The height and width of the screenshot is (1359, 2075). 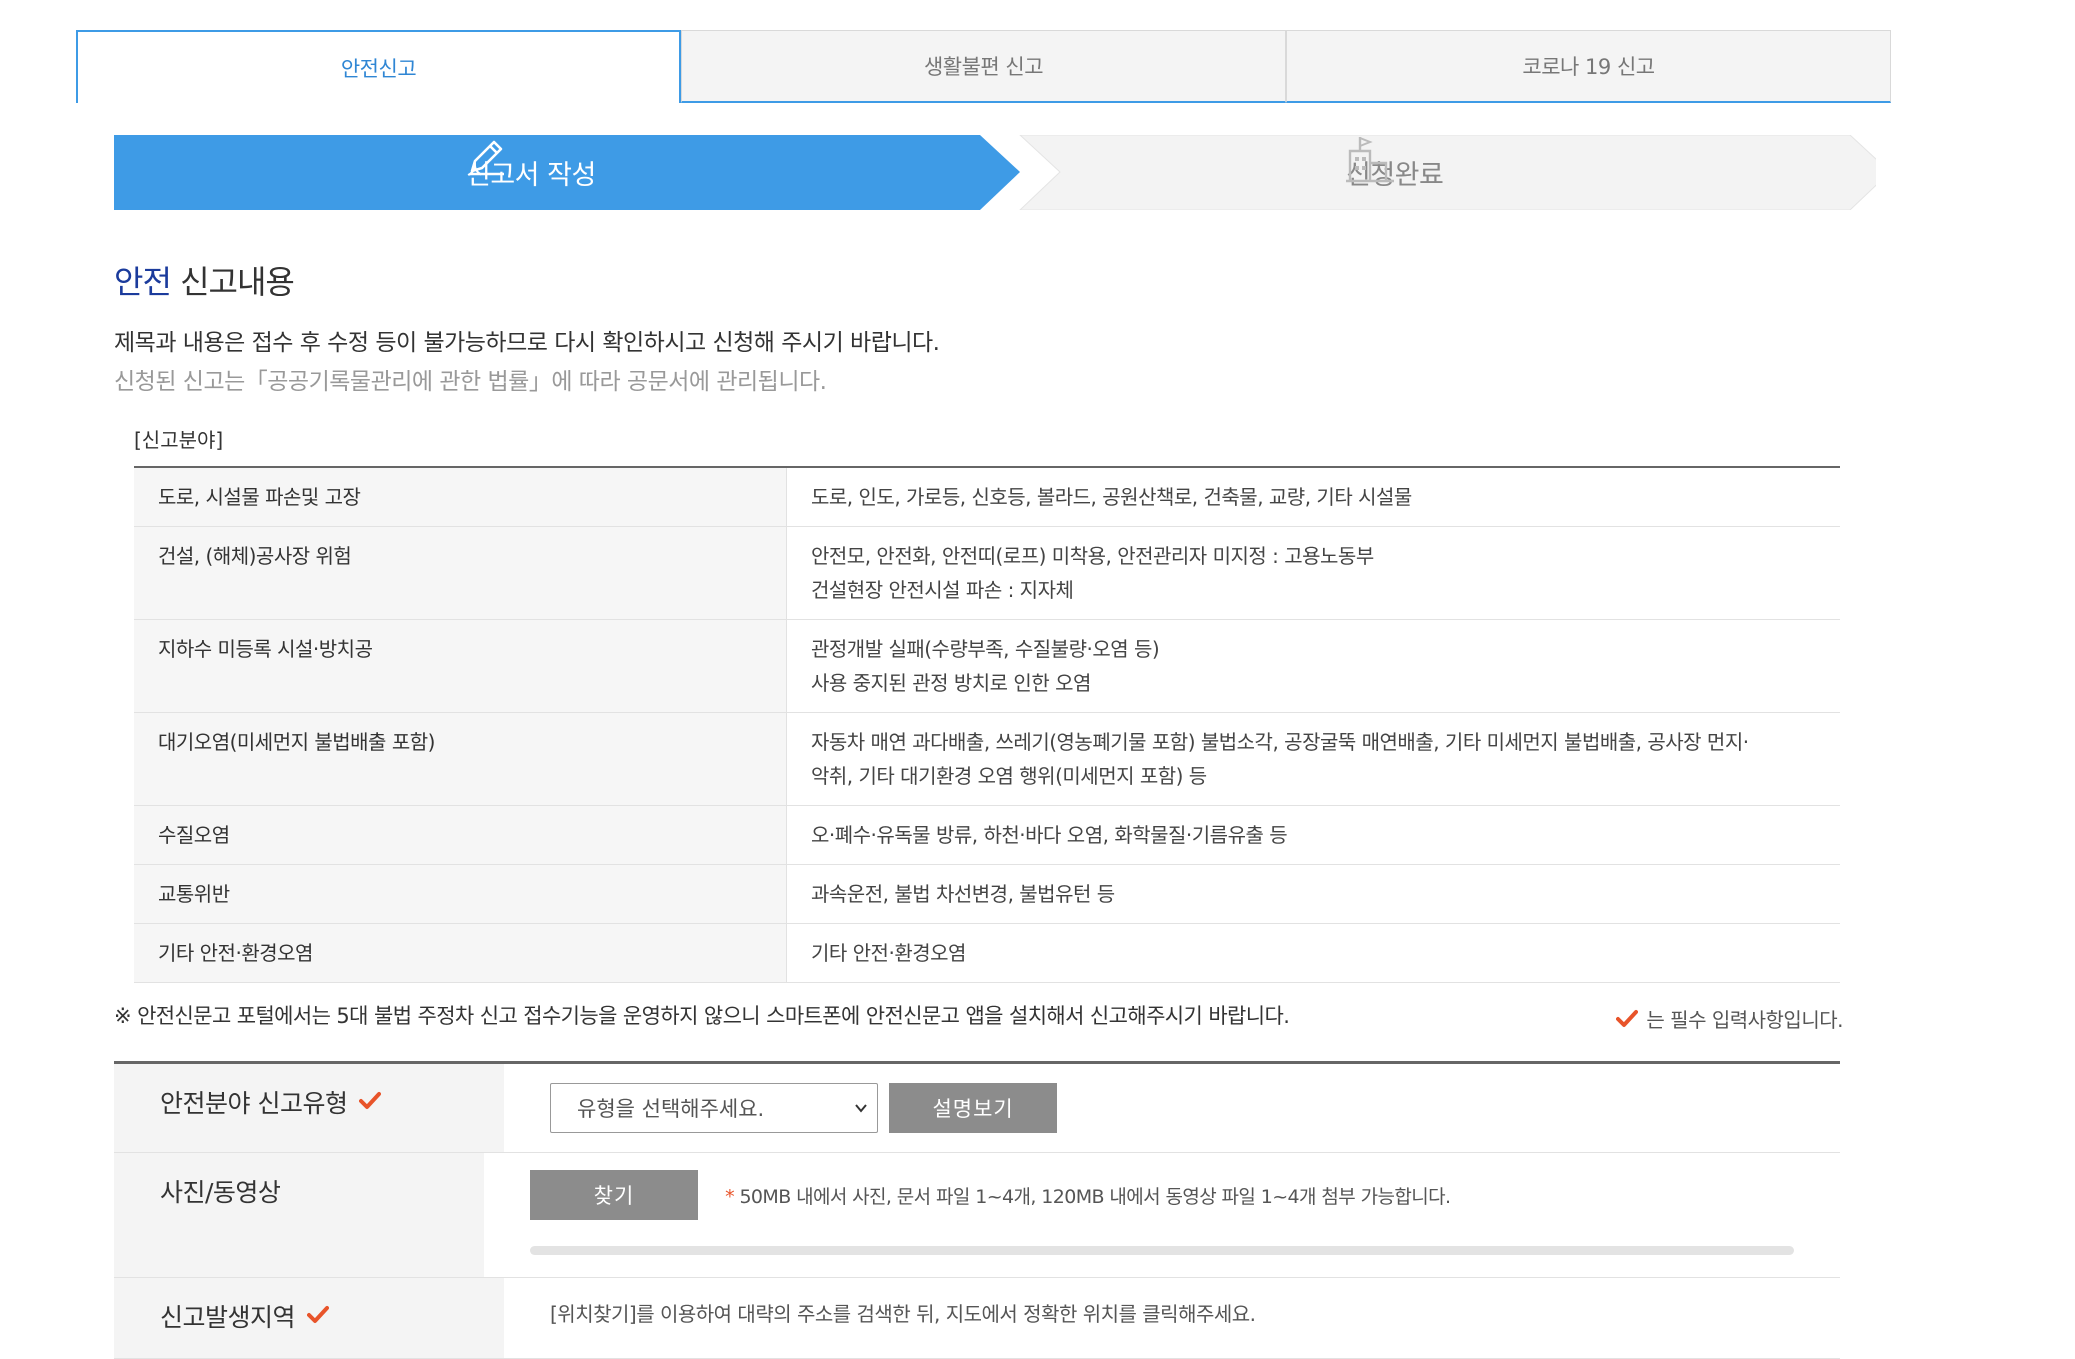 What do you see at coordinates (951, 683) in the screenshot?
I see `desc-line: 사용 중지된 관정 방치로 인한 오염` at bounding box center [951, 683].